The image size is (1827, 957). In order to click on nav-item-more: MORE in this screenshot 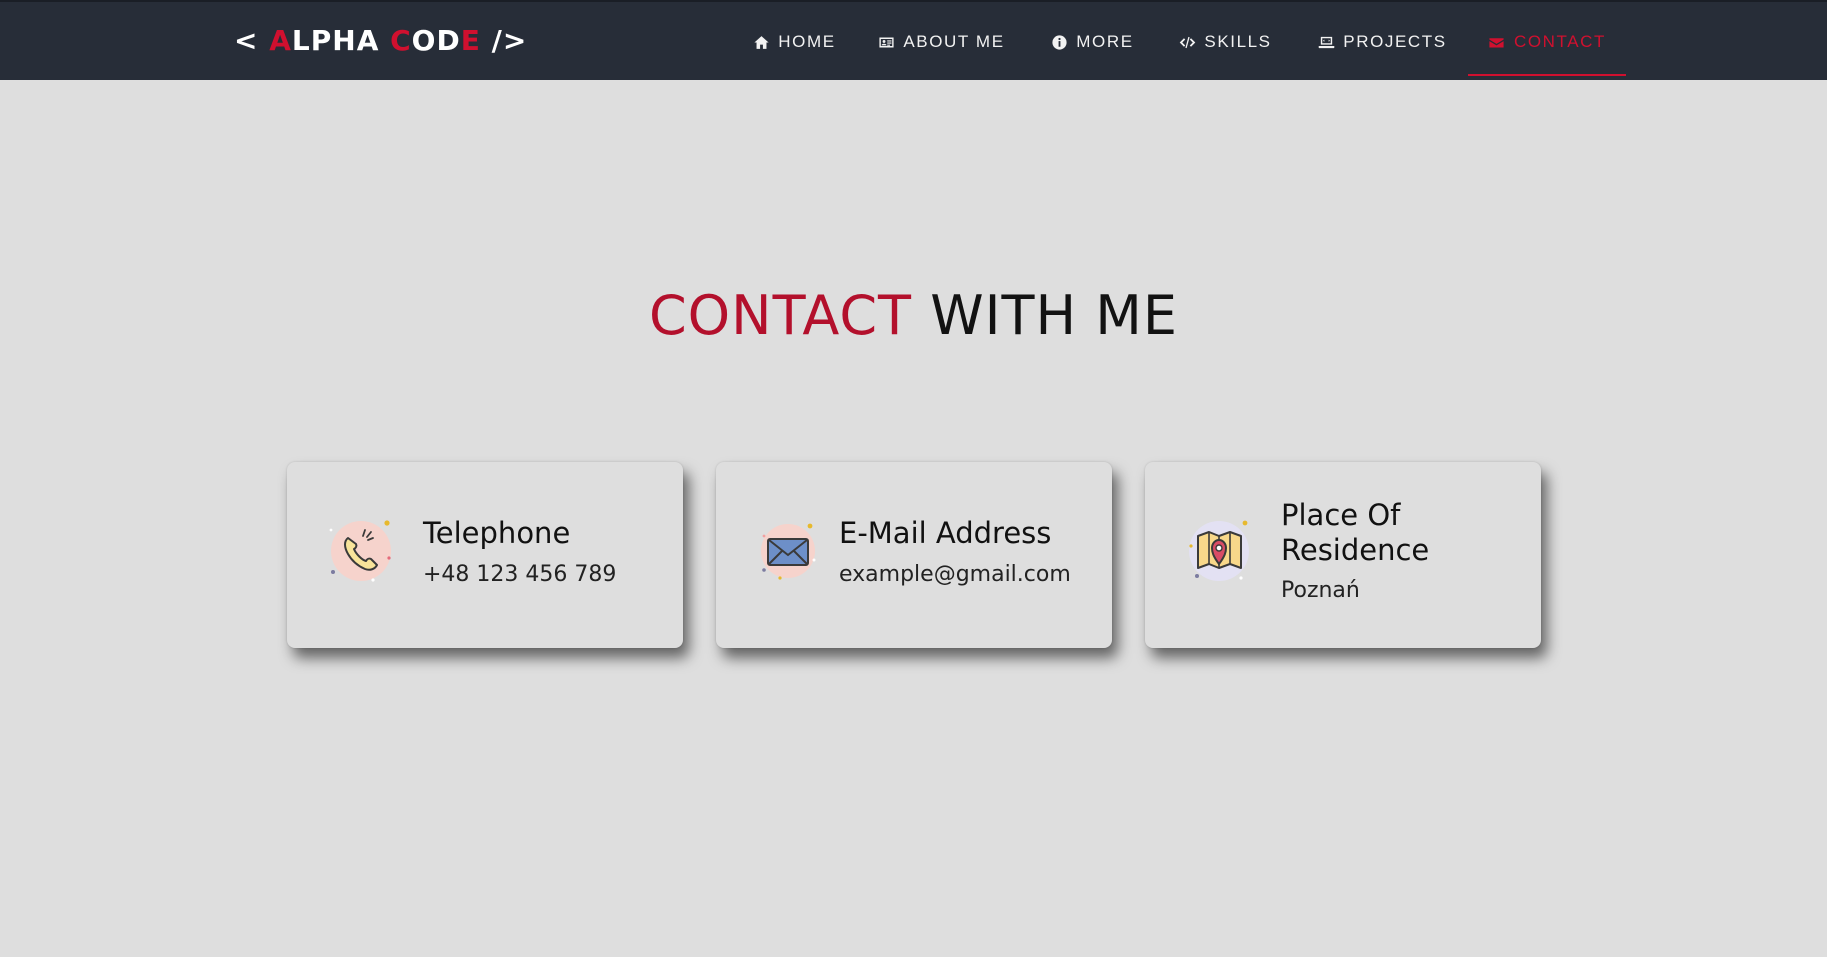, I will do `click(1092, 42)`.